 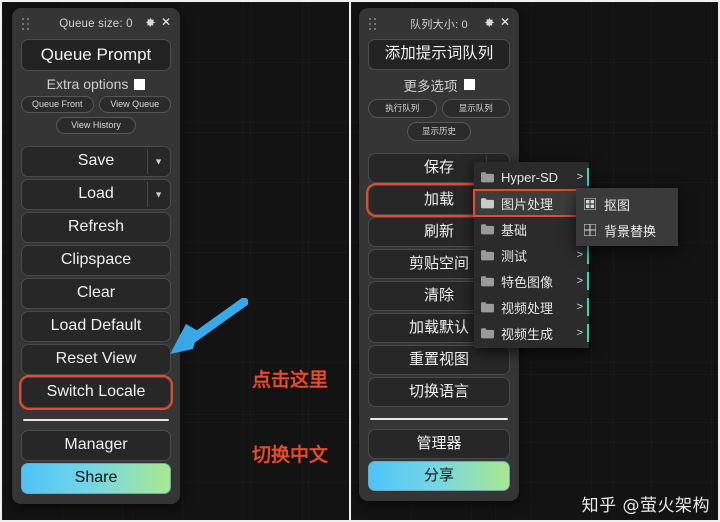 I want to click on save-button-label: 保存, so click(x=438, y=167).